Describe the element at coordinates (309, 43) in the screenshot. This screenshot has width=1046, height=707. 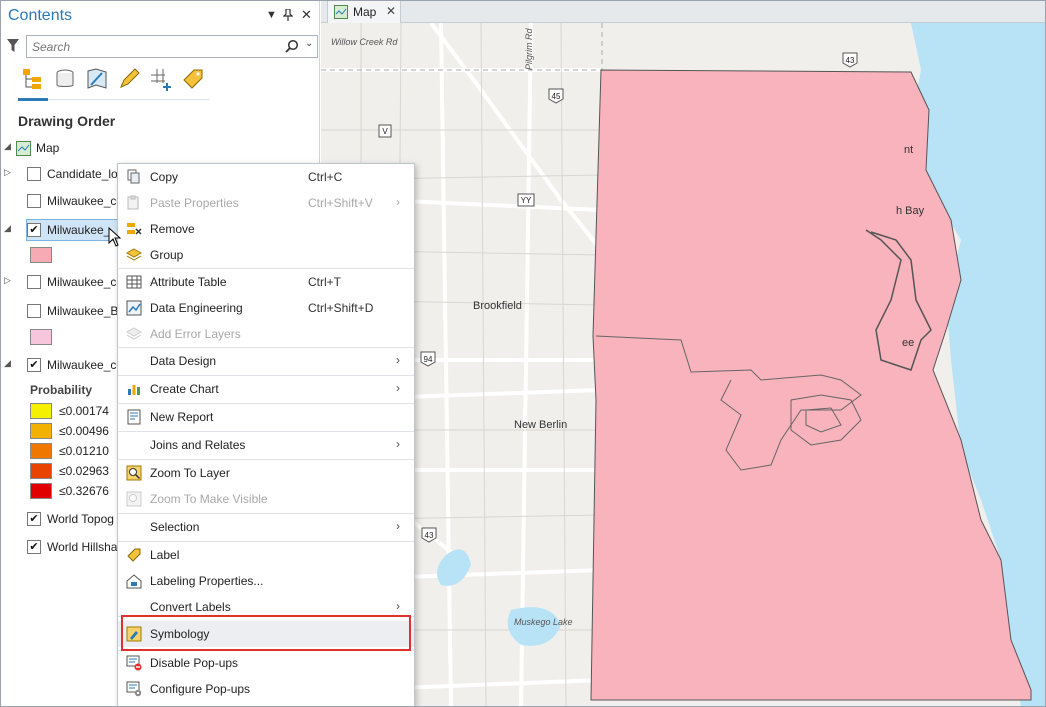
I see `search-options-chevron-icon: ⌄` at that location.